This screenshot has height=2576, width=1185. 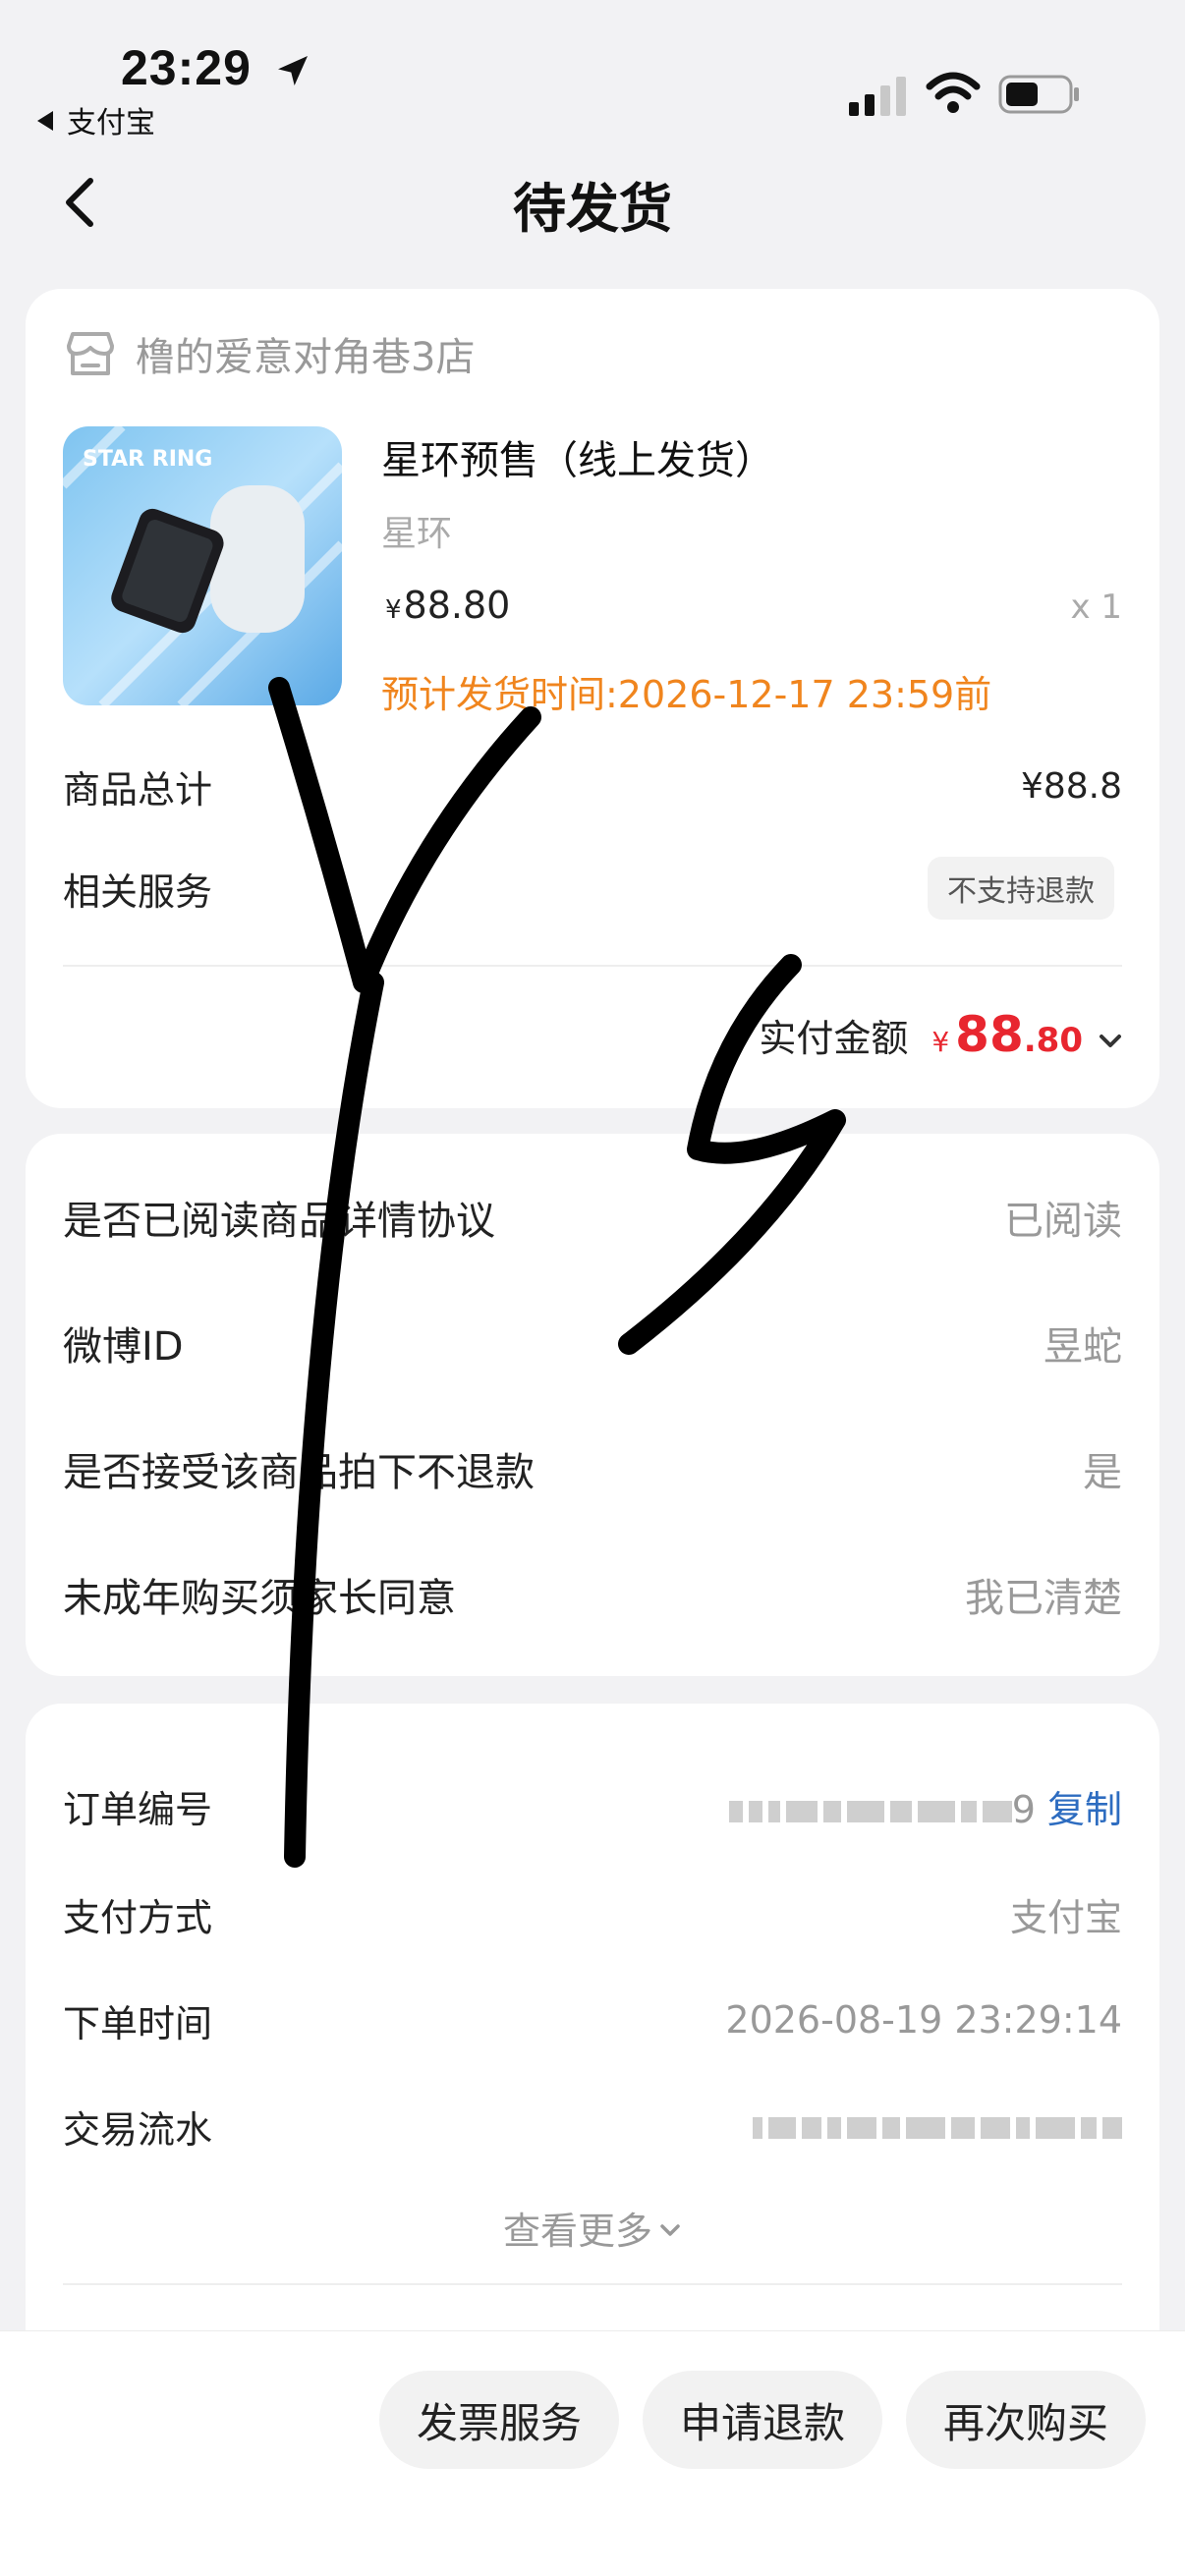 I want to click on service-label: 相关服务, so click(x=138, y=891).